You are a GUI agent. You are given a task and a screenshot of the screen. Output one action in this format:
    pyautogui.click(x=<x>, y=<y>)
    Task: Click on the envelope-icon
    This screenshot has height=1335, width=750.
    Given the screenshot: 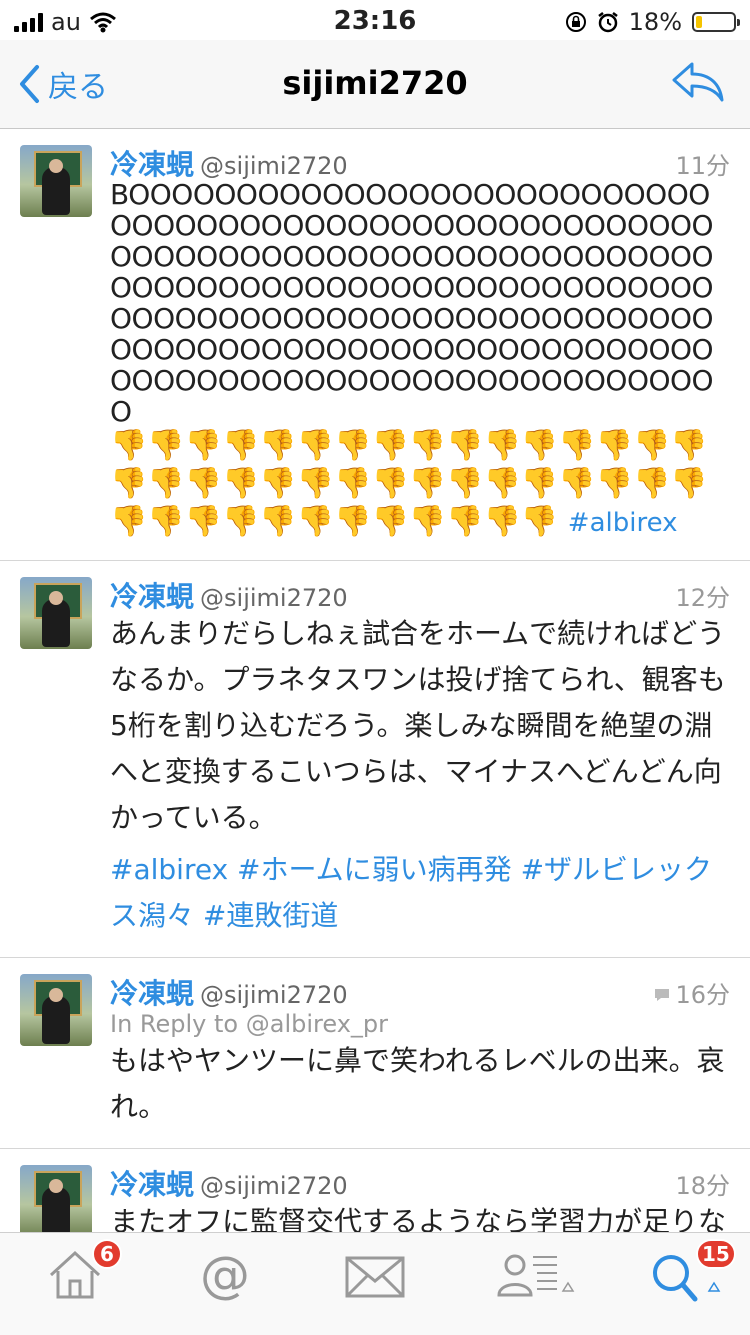 What is the action you would take?
    pyautogui.click(x=375, y=1277)
    